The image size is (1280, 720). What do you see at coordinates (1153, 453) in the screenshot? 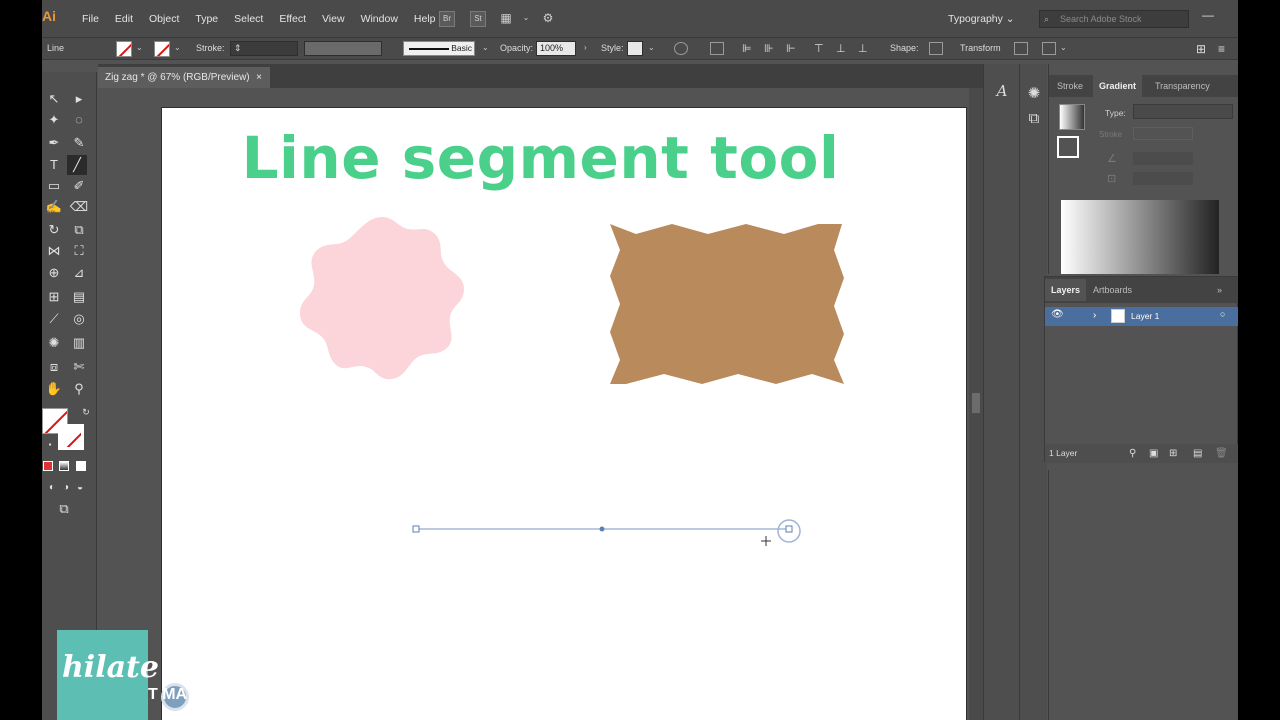
I see `clipping-mask-icon: ▣` at bounding box center [1153, 453].